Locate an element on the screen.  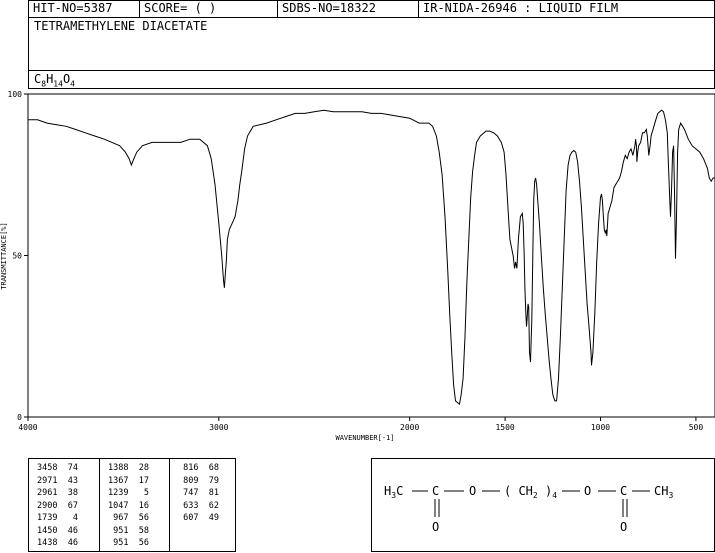
peak-wavenumber: 1388 is located at coordinates (118, 468).